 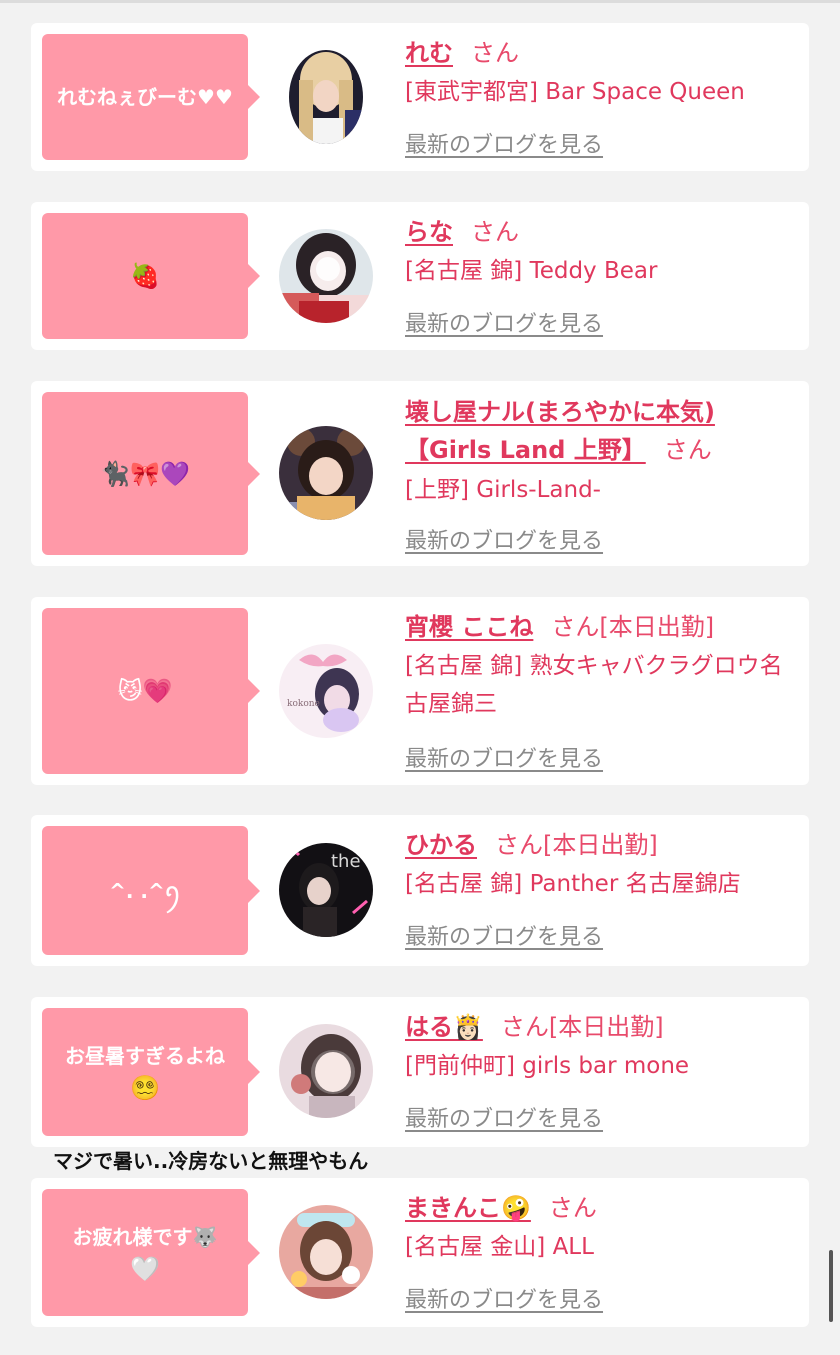 I want to click on status-message-bubble: ^. .^ꪆ, so click(x=151, y=890).